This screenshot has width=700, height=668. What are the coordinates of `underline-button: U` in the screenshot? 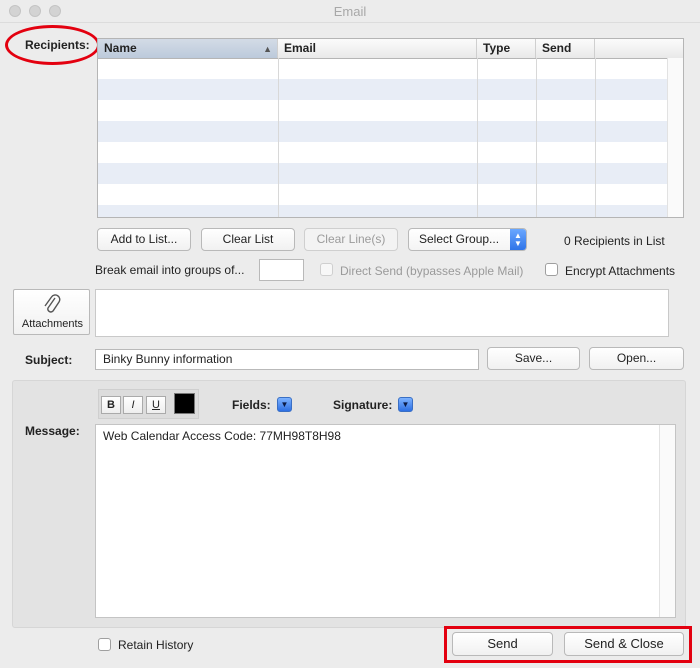 It's located at (156, 405).